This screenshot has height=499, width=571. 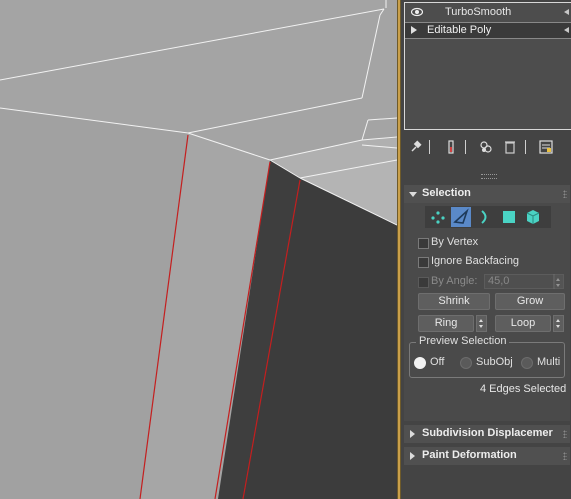 What do you see at coordinates (446, 193) in the screenshot?
I see `rollout-title: Selection` at bounding box center [446, 193].